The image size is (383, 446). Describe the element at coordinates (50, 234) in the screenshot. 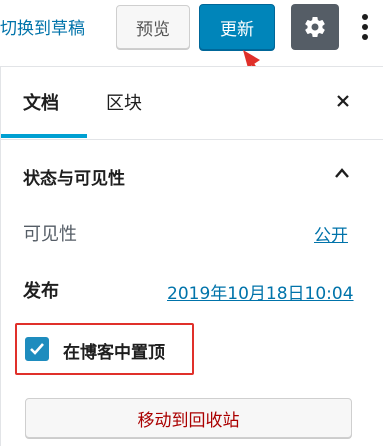

I see `visibility-label: 可见性` at that location.